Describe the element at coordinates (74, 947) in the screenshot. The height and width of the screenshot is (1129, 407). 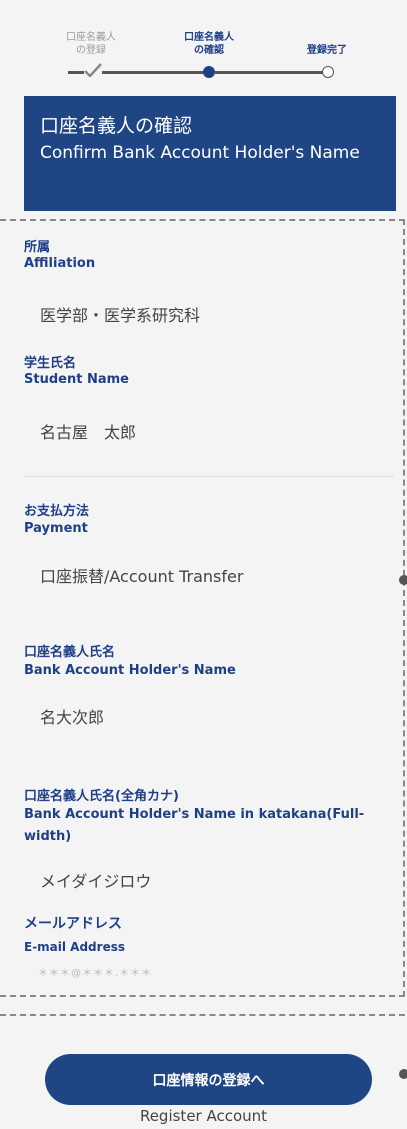
I see `email-label-en: E-mail Address` at that location.